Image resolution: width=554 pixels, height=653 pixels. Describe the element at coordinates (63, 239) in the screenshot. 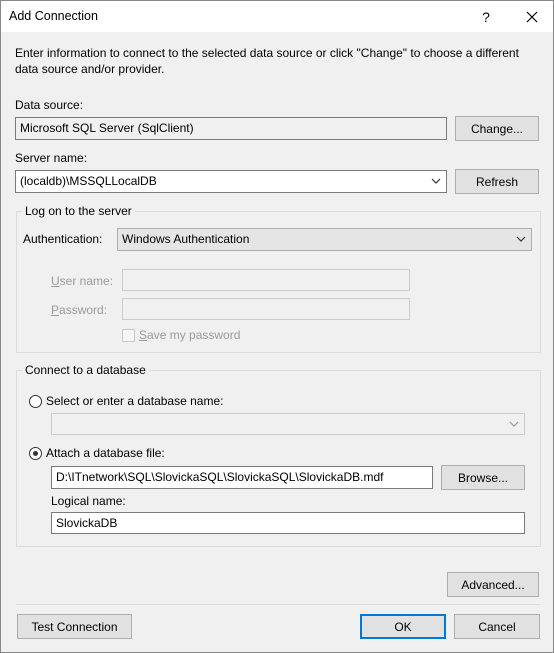

I see `authentication-label: Authentication:` at that location.